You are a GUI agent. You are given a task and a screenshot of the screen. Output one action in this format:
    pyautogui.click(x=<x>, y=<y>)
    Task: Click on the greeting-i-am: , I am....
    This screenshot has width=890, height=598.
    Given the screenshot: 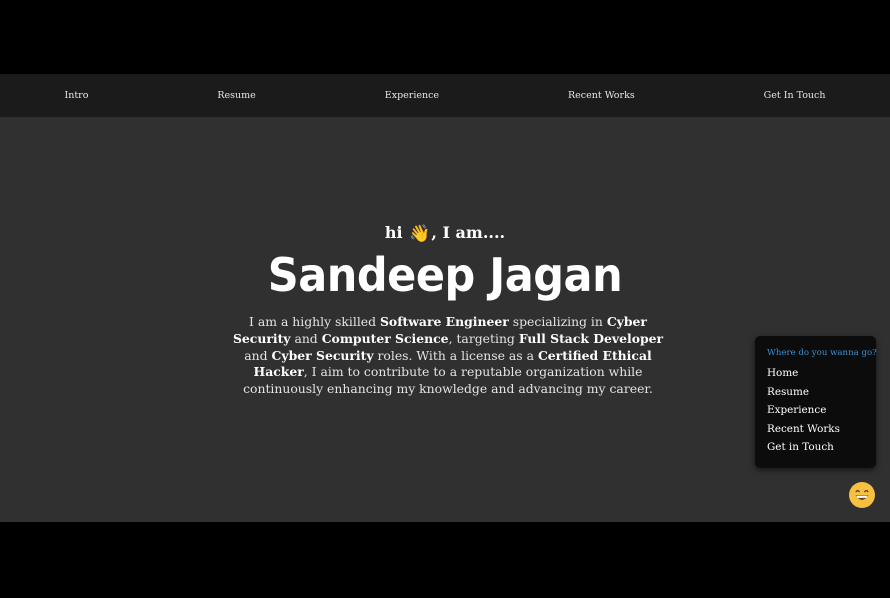 What is the action you would take?
    pyautogui.click(x=468, y=232)
    